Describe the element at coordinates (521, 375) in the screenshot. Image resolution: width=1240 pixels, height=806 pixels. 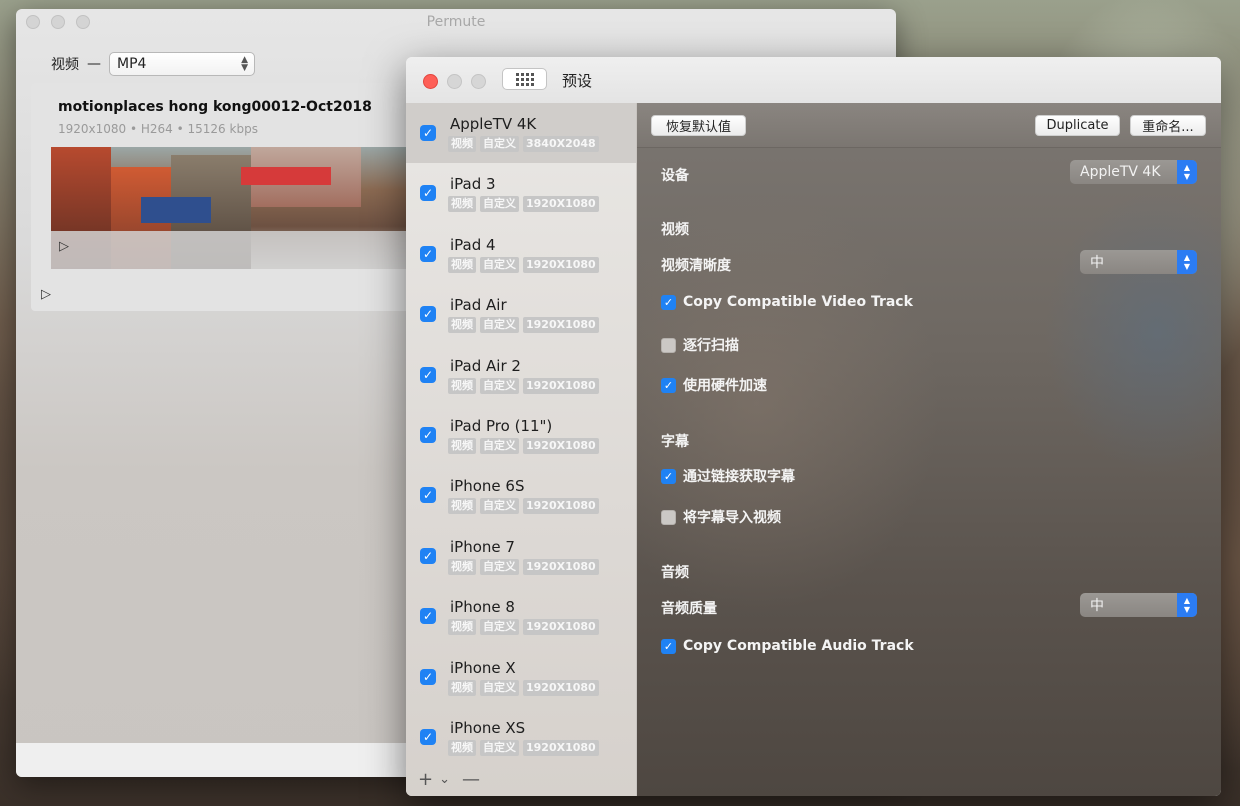
I see `preset-item: ✓ iPad Air 2 视频 自定义 1920X1080` at that location.